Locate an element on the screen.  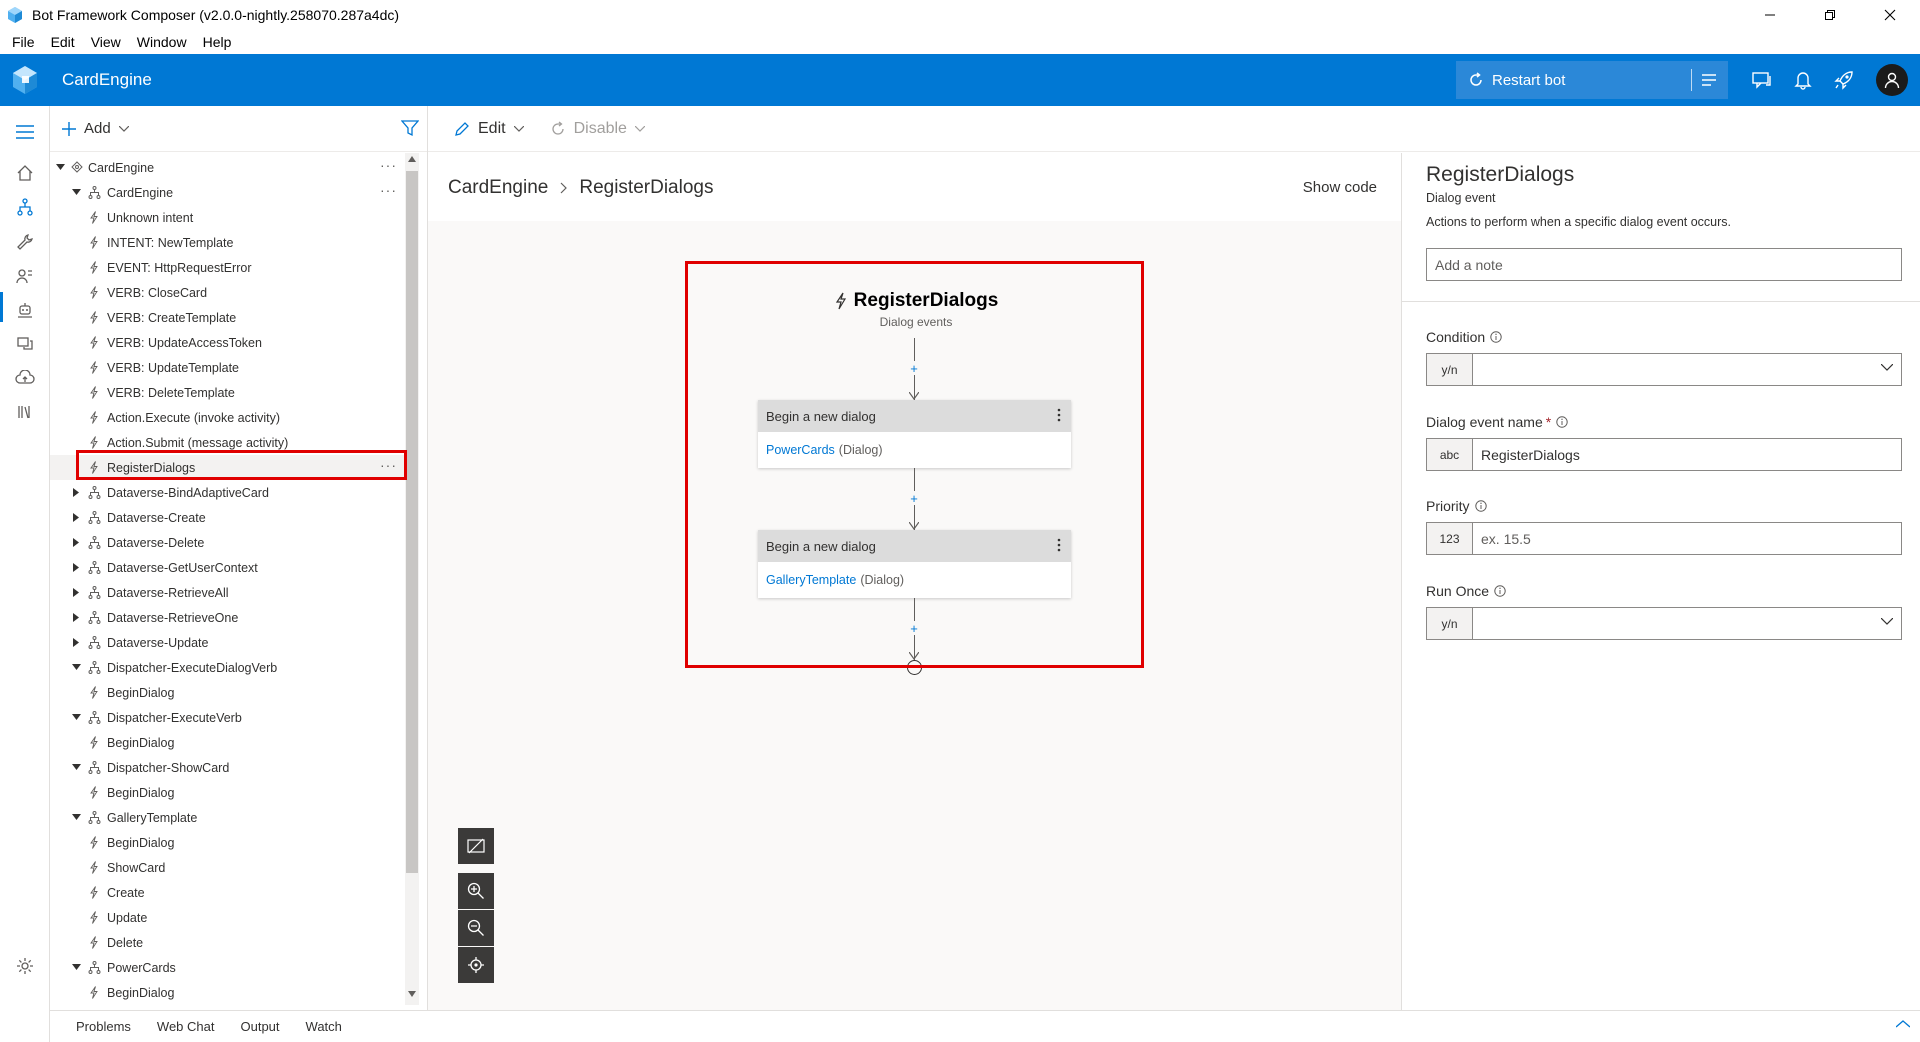
design-dialogs-icon is located at coordinates (25, 207).